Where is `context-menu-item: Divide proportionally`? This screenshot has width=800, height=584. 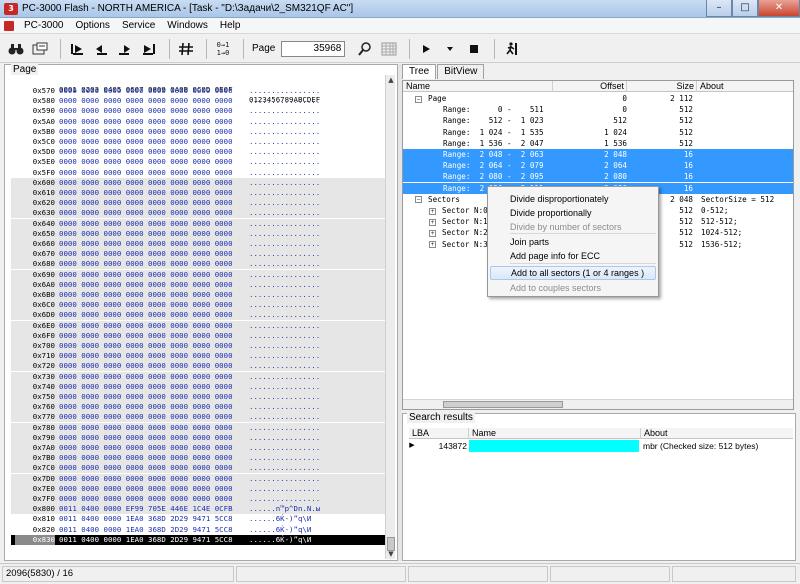
context-menu-item: Divide proportionally is located at coordinates (573, 213).